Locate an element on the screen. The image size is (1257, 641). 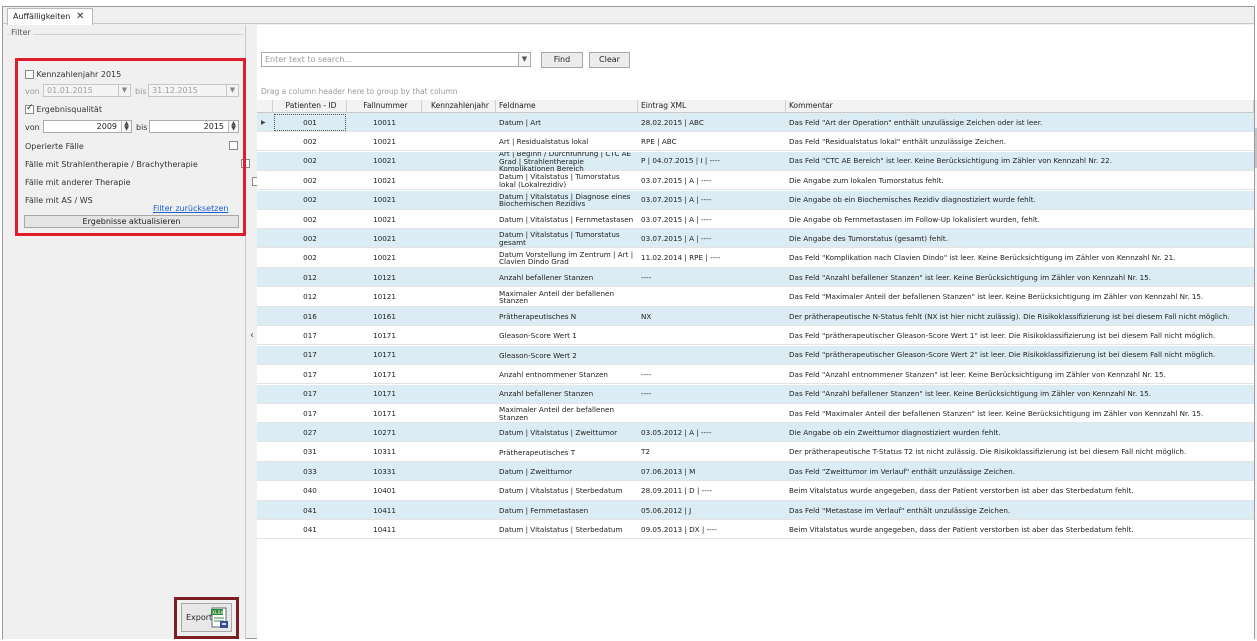
close-icon: ✕ is located at coordinates (80, 16).